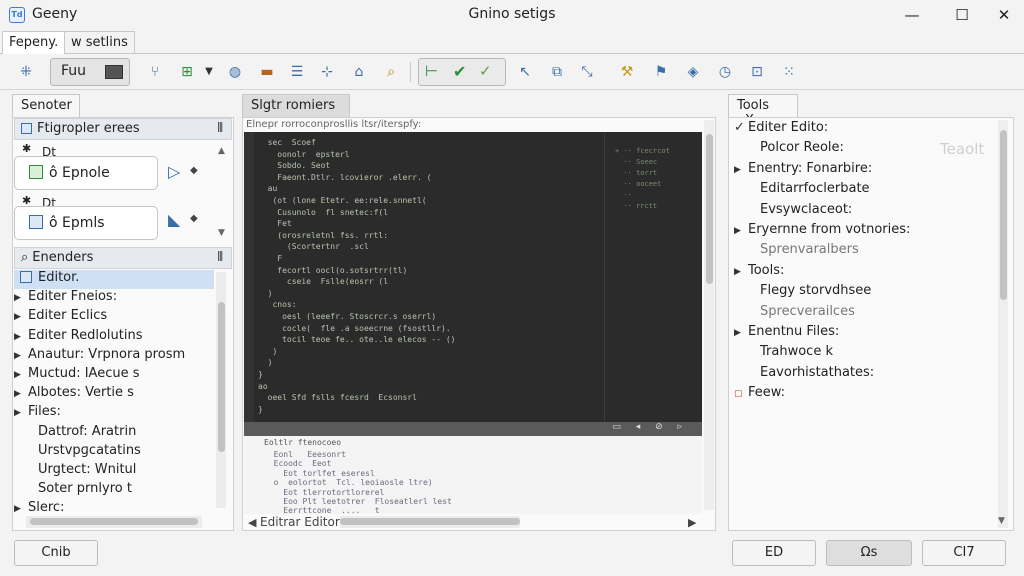 The width and height of the screenshot is (1024, 576). Describe the element at coordinates (26, 72) in the screenshot. I see `grid-icon: ⁜` at that location.